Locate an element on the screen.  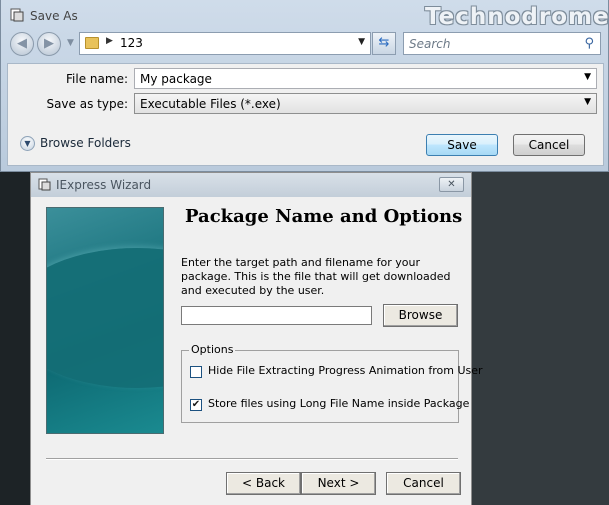
back-button: < Back is located at coordinates (263, 483).